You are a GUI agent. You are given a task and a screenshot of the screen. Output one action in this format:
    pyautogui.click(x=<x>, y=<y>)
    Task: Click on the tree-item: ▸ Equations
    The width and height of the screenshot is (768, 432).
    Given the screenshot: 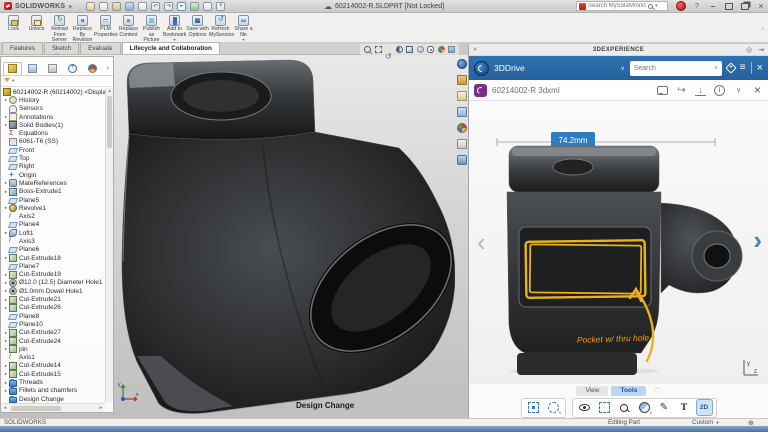 What is the action you would take?
    pyautogui.click(x=58, y=133)
    